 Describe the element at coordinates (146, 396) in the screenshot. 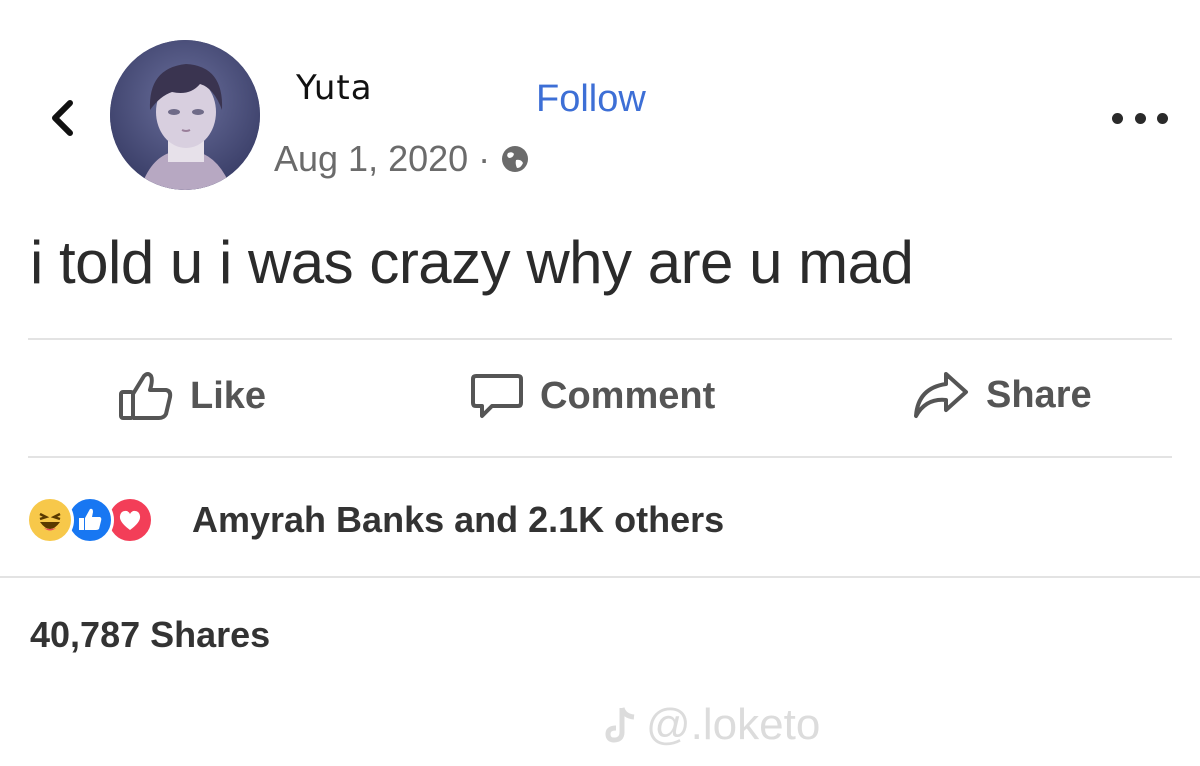

I see `thumbs-up-icon` at that location.